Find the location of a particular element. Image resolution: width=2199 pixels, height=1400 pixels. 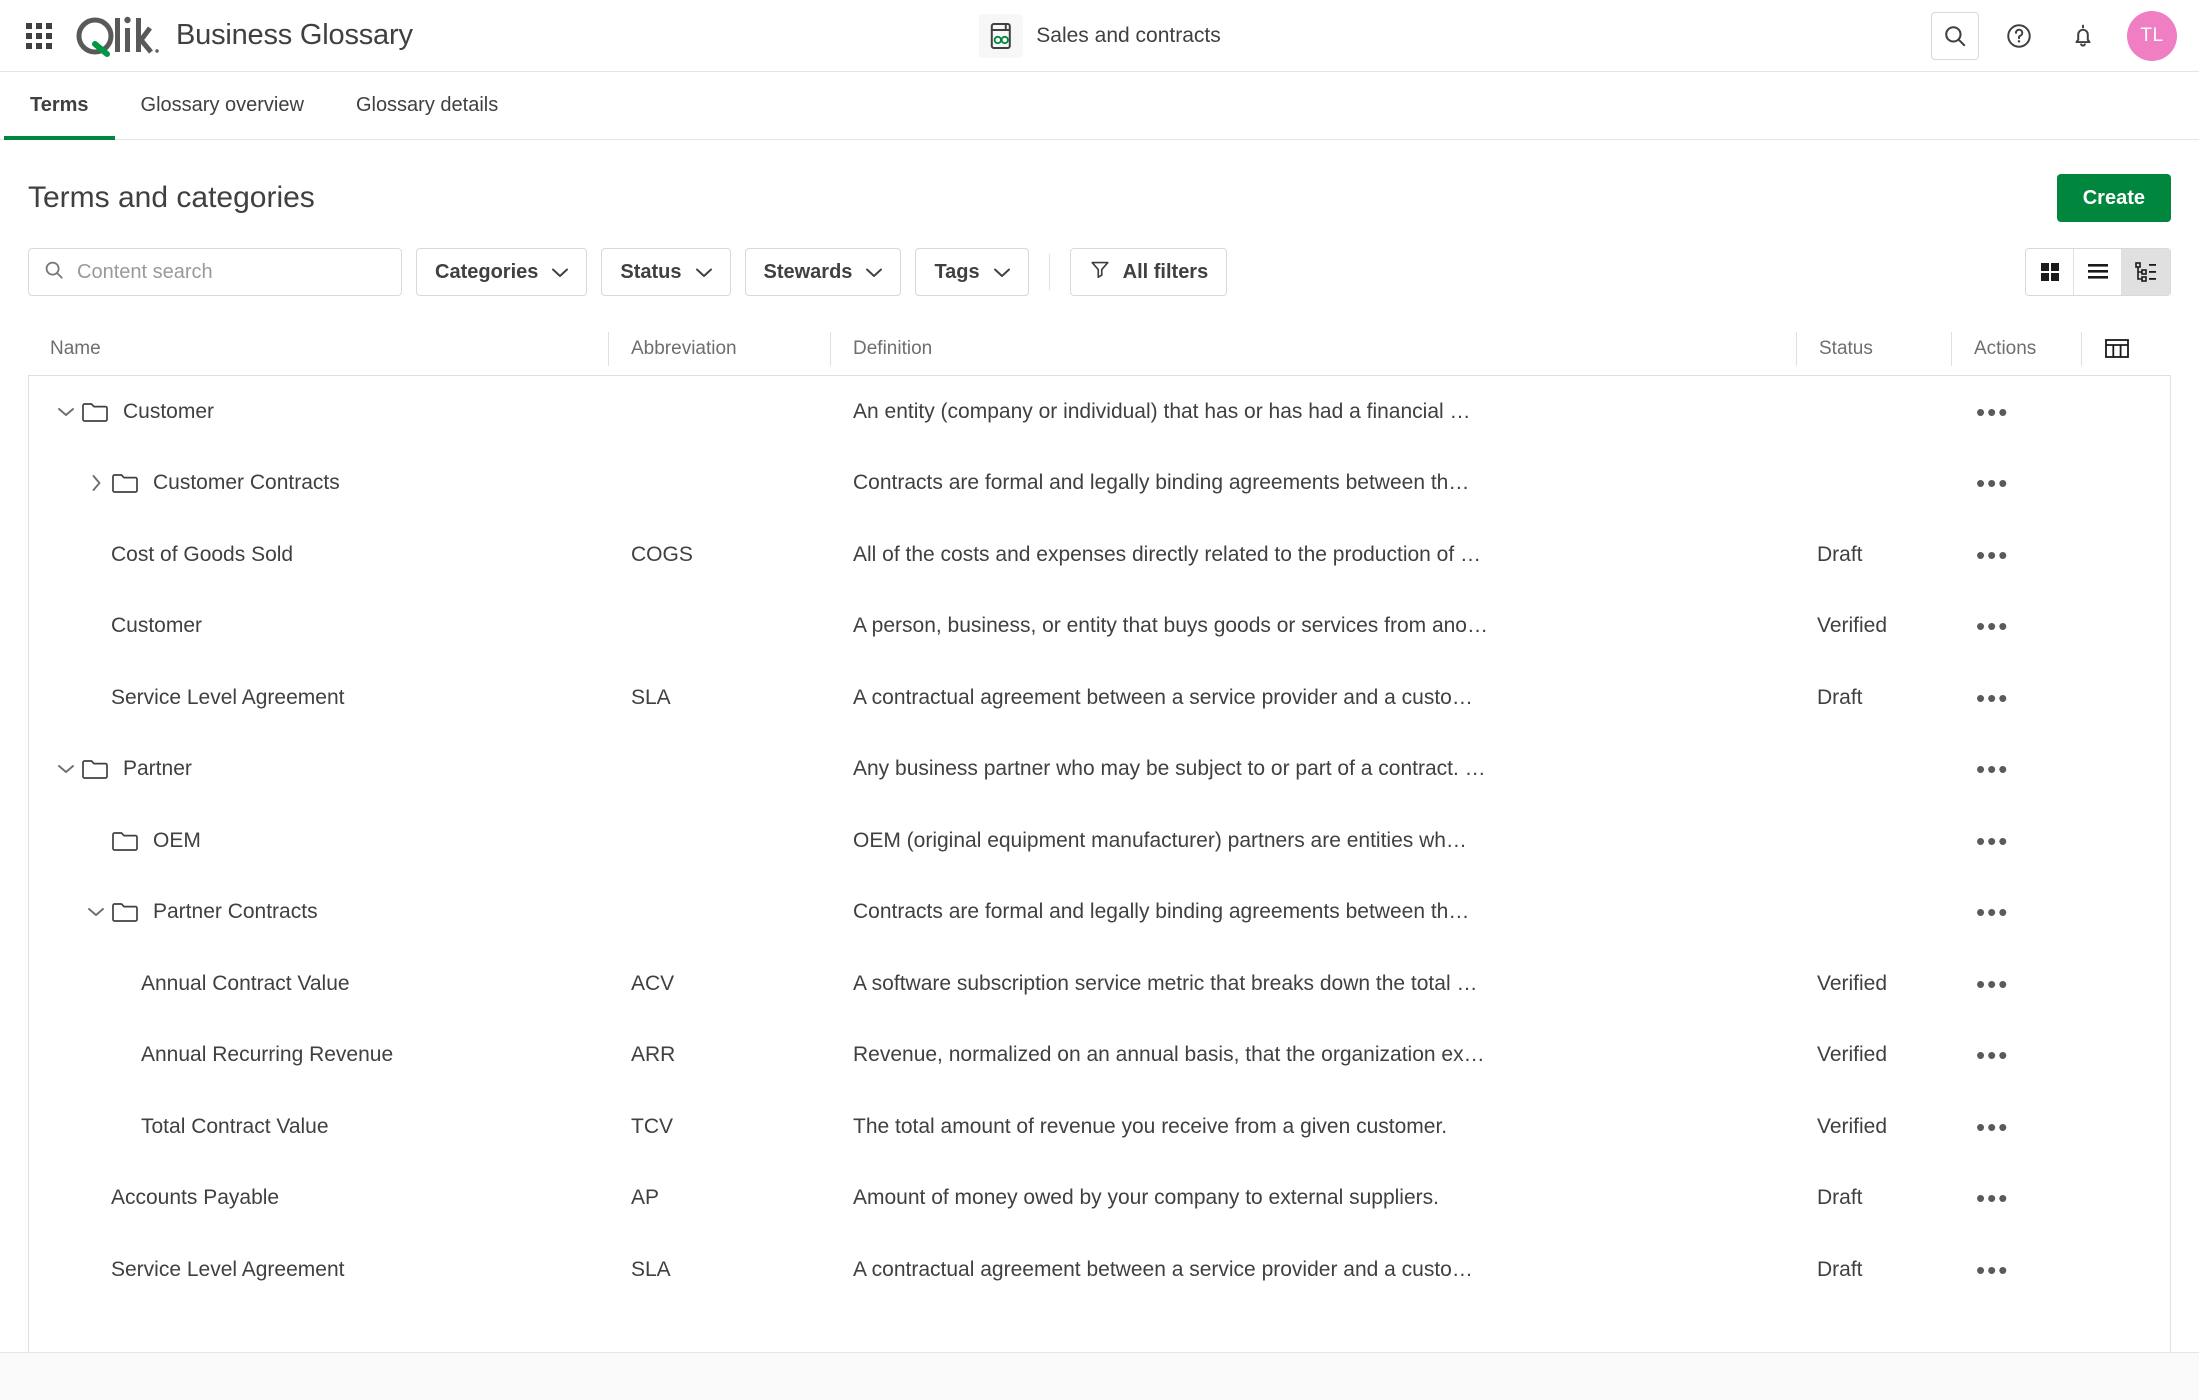

tab-terms-label: Terms is located at coordinates (59, 105).